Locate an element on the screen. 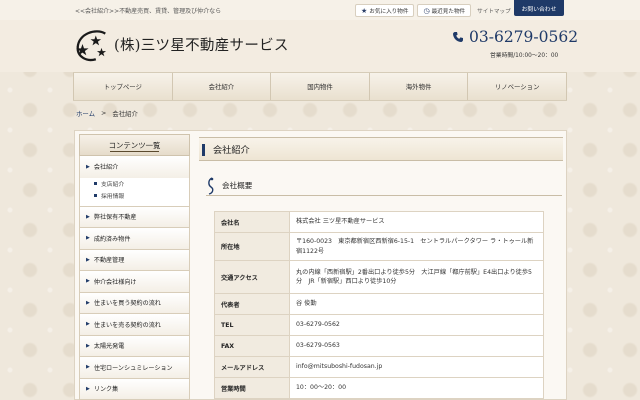 The height and width of the screenshot is (400, 640). sidebar-sub-list: 支店紹介 採用情報 is located at coordinates (134, 192).